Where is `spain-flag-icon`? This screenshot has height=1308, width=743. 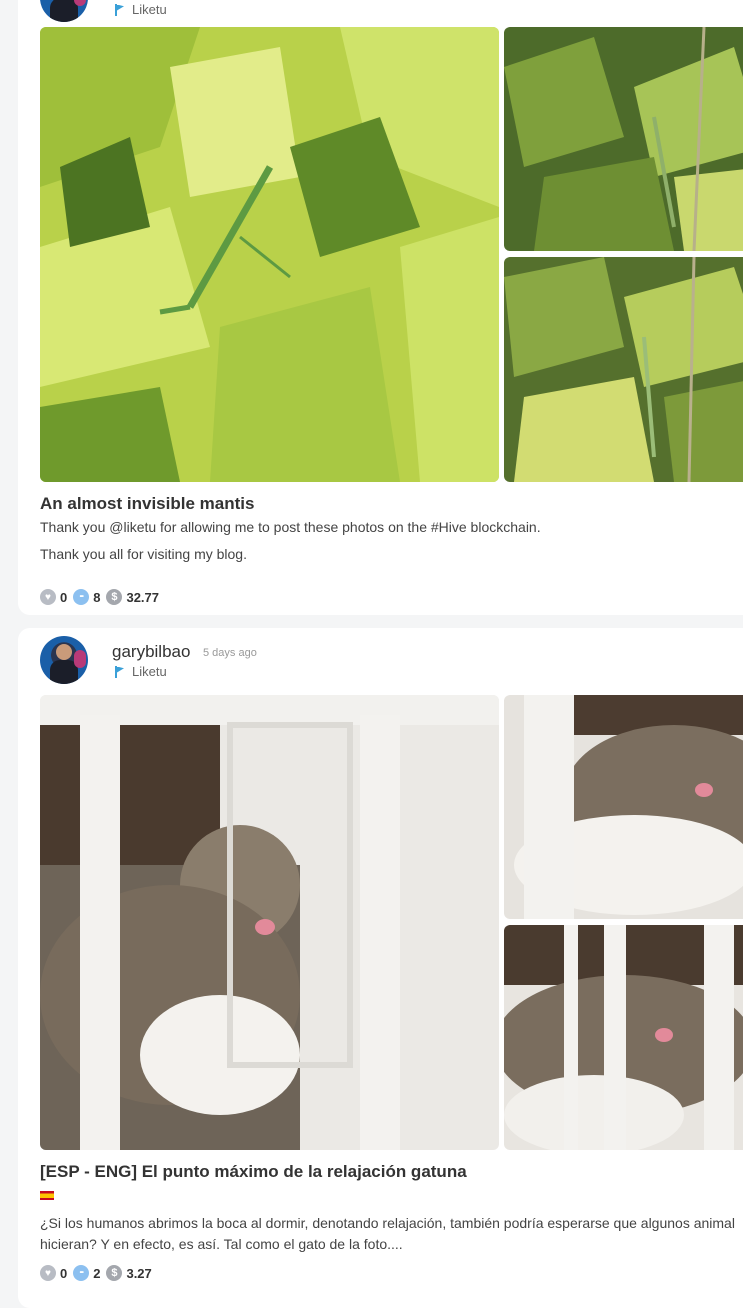
spain-flag-icon is located at coordinates (47, 1195).